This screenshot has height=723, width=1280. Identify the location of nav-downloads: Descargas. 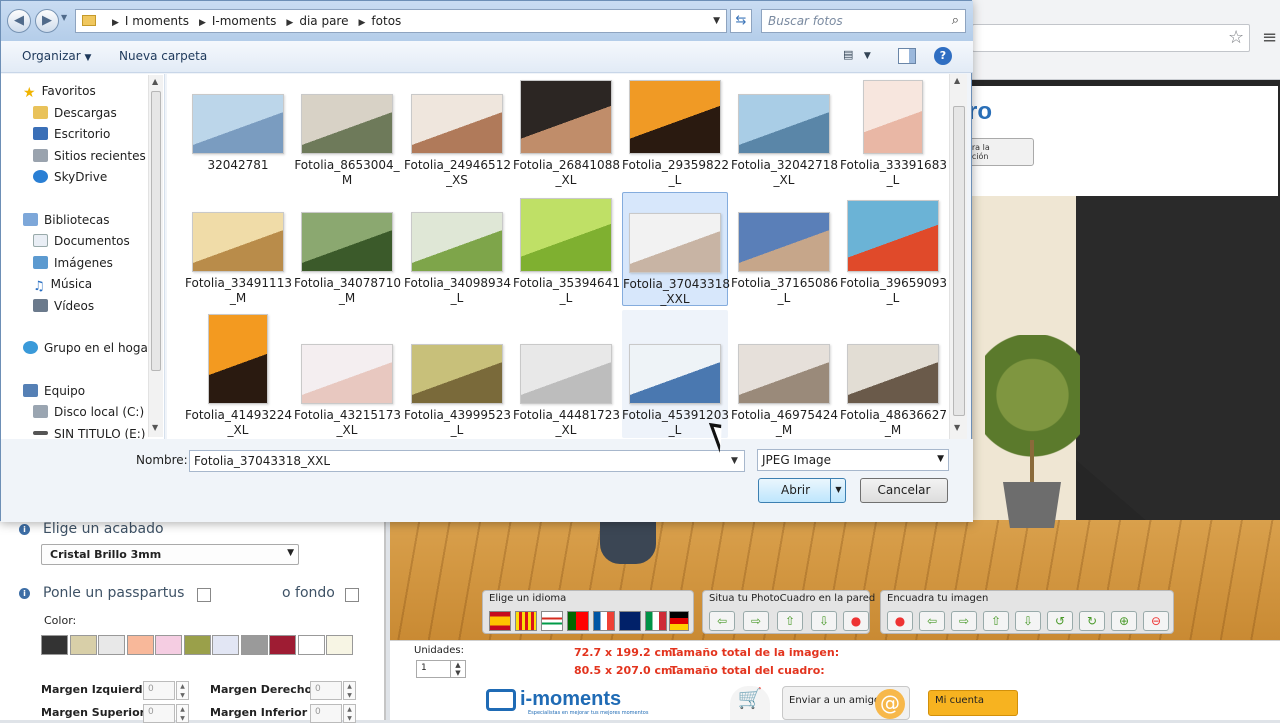
(75, 113).